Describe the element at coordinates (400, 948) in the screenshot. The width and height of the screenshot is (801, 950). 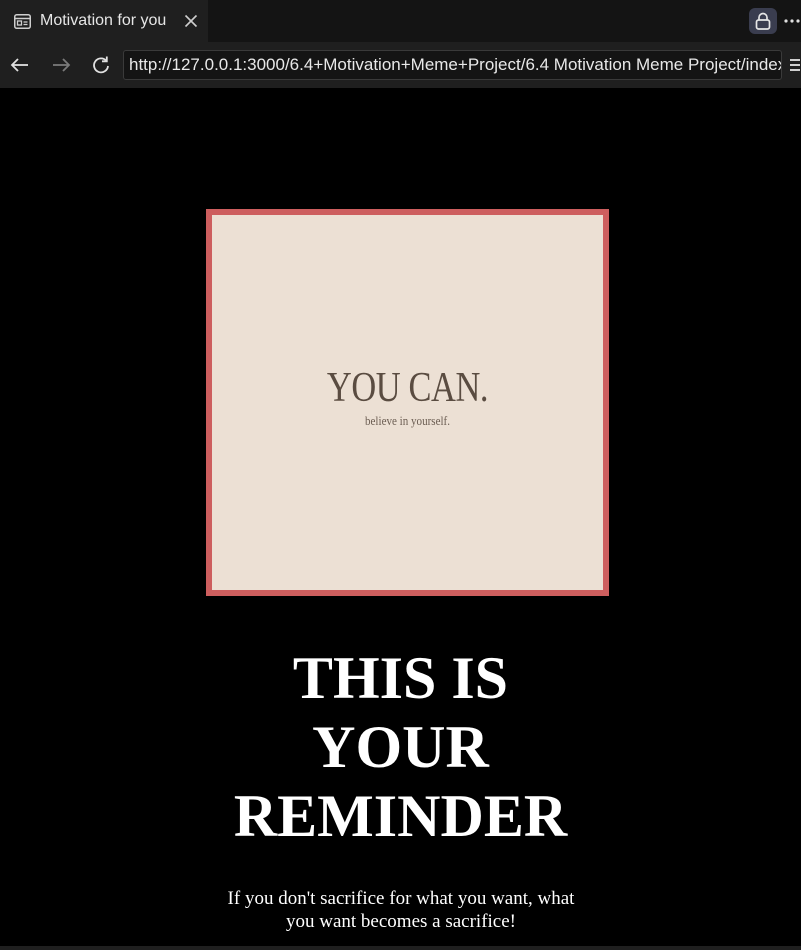
I see `window-bottom-edge` at that location.